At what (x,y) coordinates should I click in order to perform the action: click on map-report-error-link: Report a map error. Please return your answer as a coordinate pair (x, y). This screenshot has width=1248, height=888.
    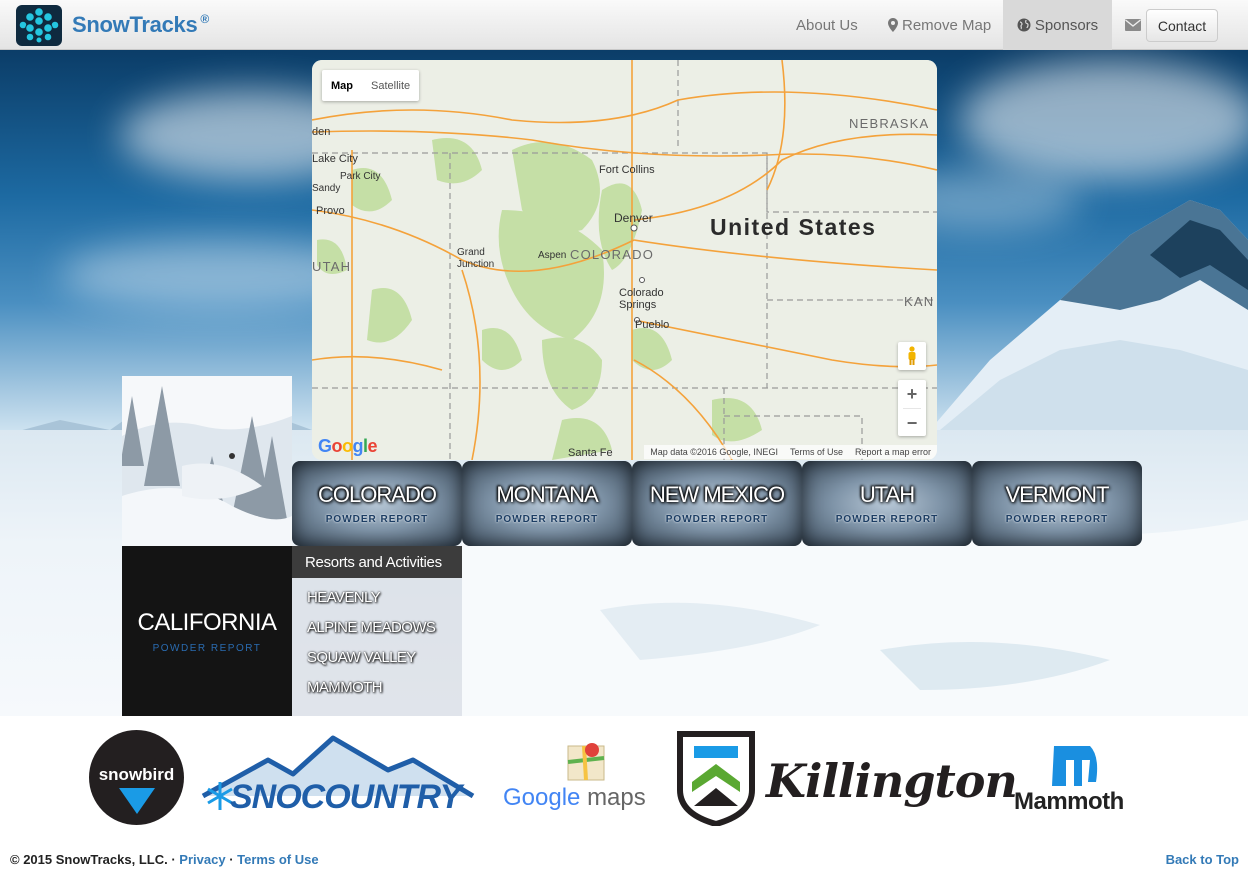
    Looking at the image, I should click on (893, 452).